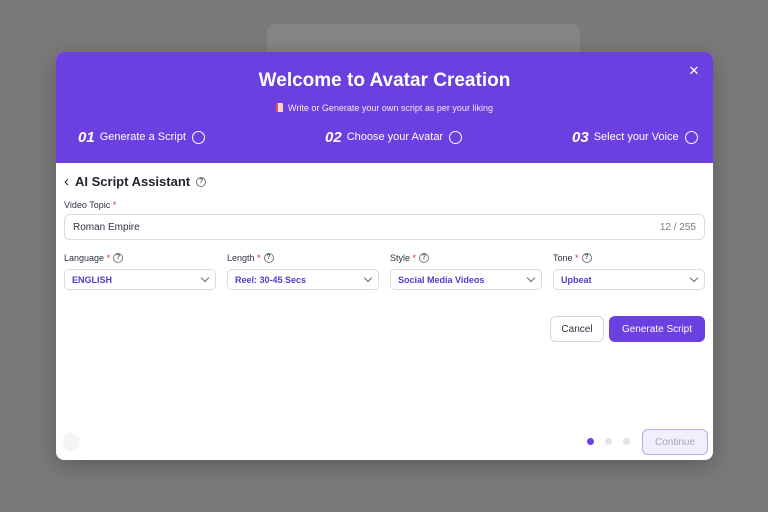 This screenshot has width=768, height=512. I want to click on step-label: Choose your Avatar, so click(395, 137).